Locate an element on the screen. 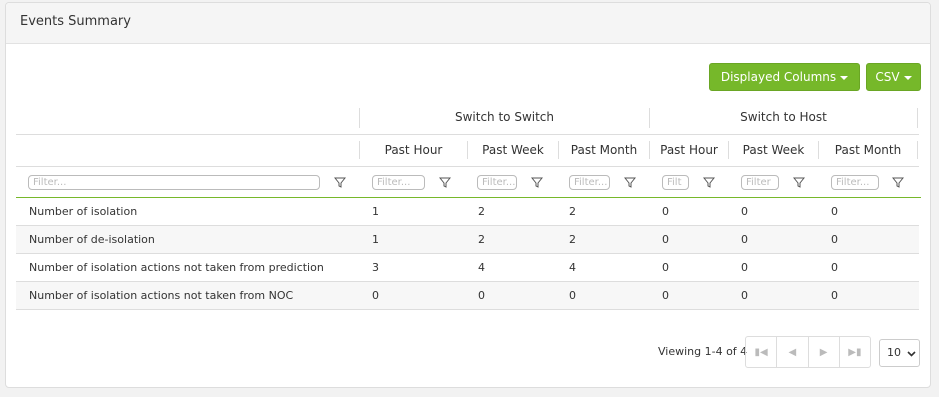  last-page-icon: ▶▮ is located at coordinates (855, 352).